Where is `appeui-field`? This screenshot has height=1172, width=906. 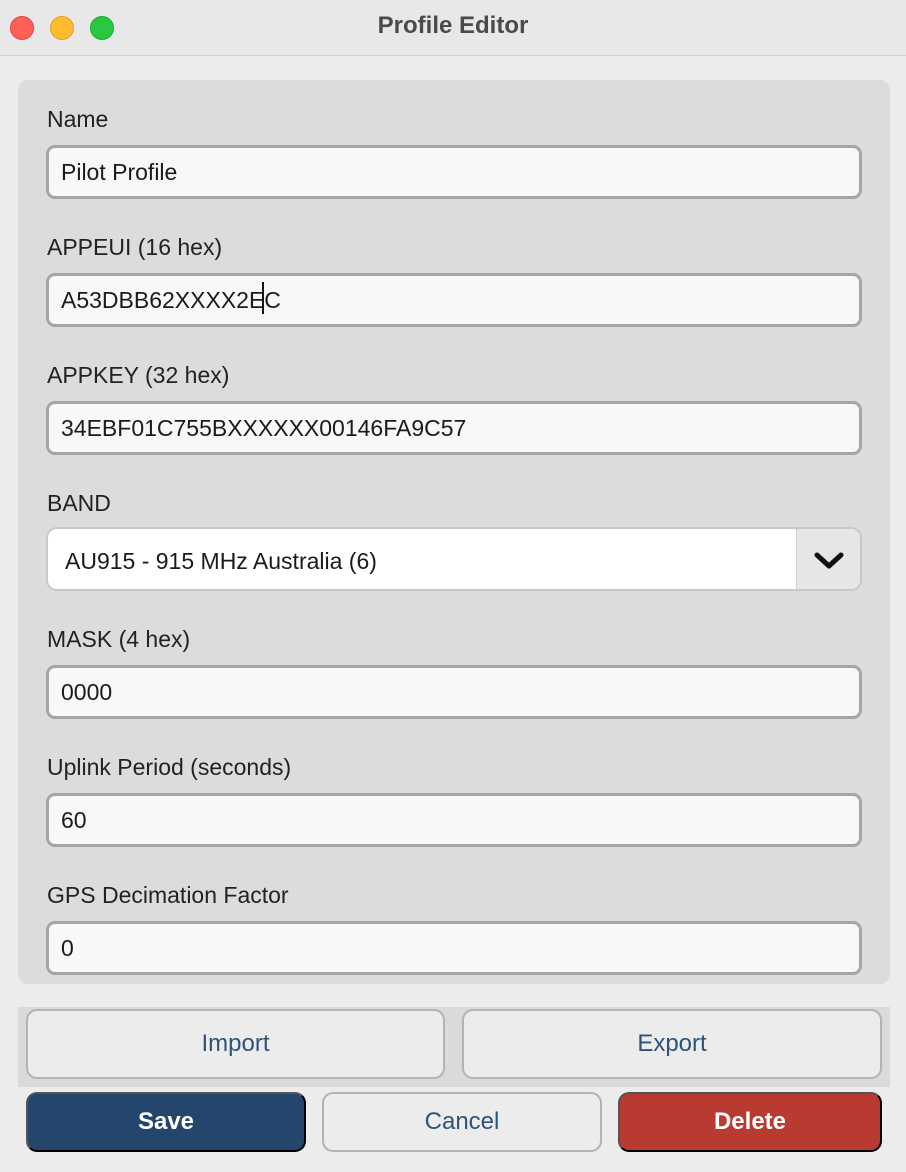
appeui-field is located at coordinates (454, 300).